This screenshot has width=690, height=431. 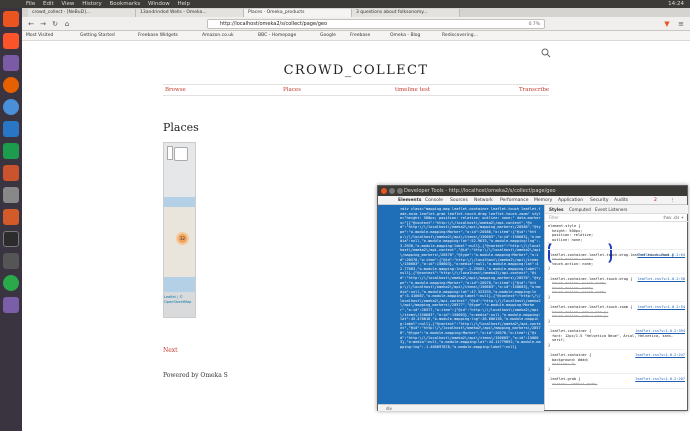 What do you see at coordinates (11, 63) in the screenshot?
I see `files-icon` at bounding box center [11, 63].